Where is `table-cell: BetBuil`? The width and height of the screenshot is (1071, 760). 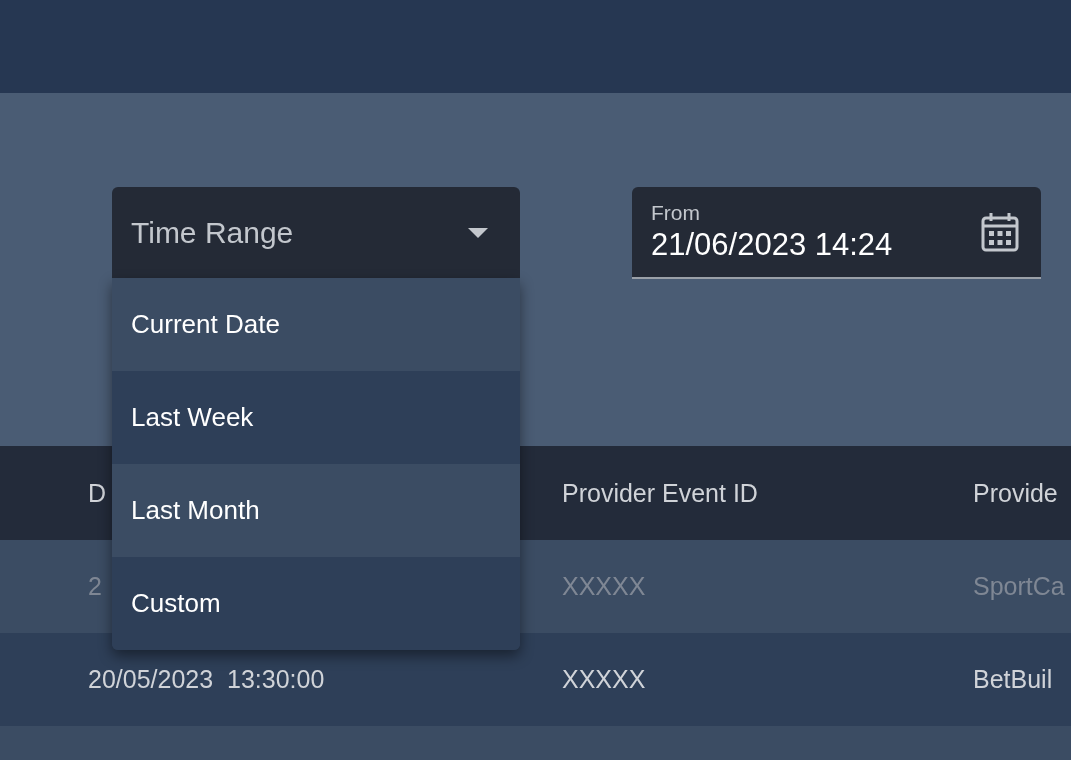
table-cell: BetBuil is located at coordinates (1013, 679).